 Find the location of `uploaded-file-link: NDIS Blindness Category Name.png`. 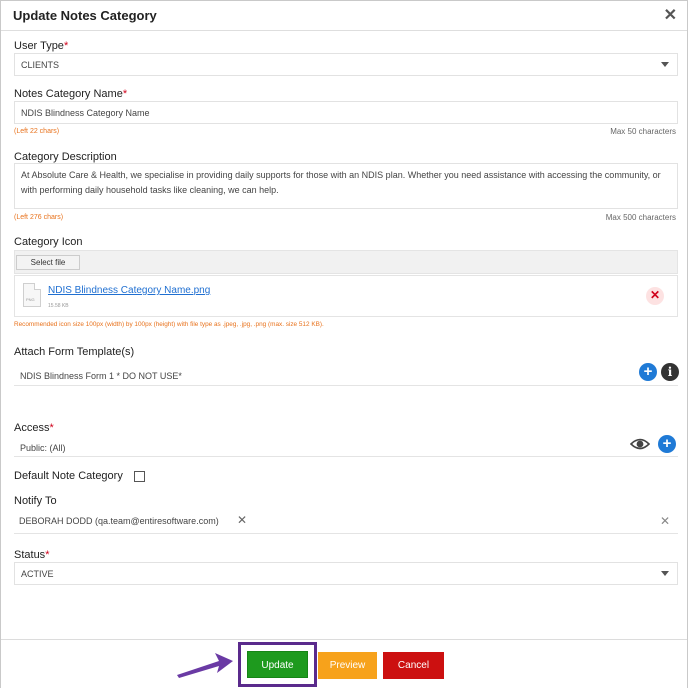

uploaded-file-link: NDIS Blindness Category Name.png is located at coordinates (129, 290).